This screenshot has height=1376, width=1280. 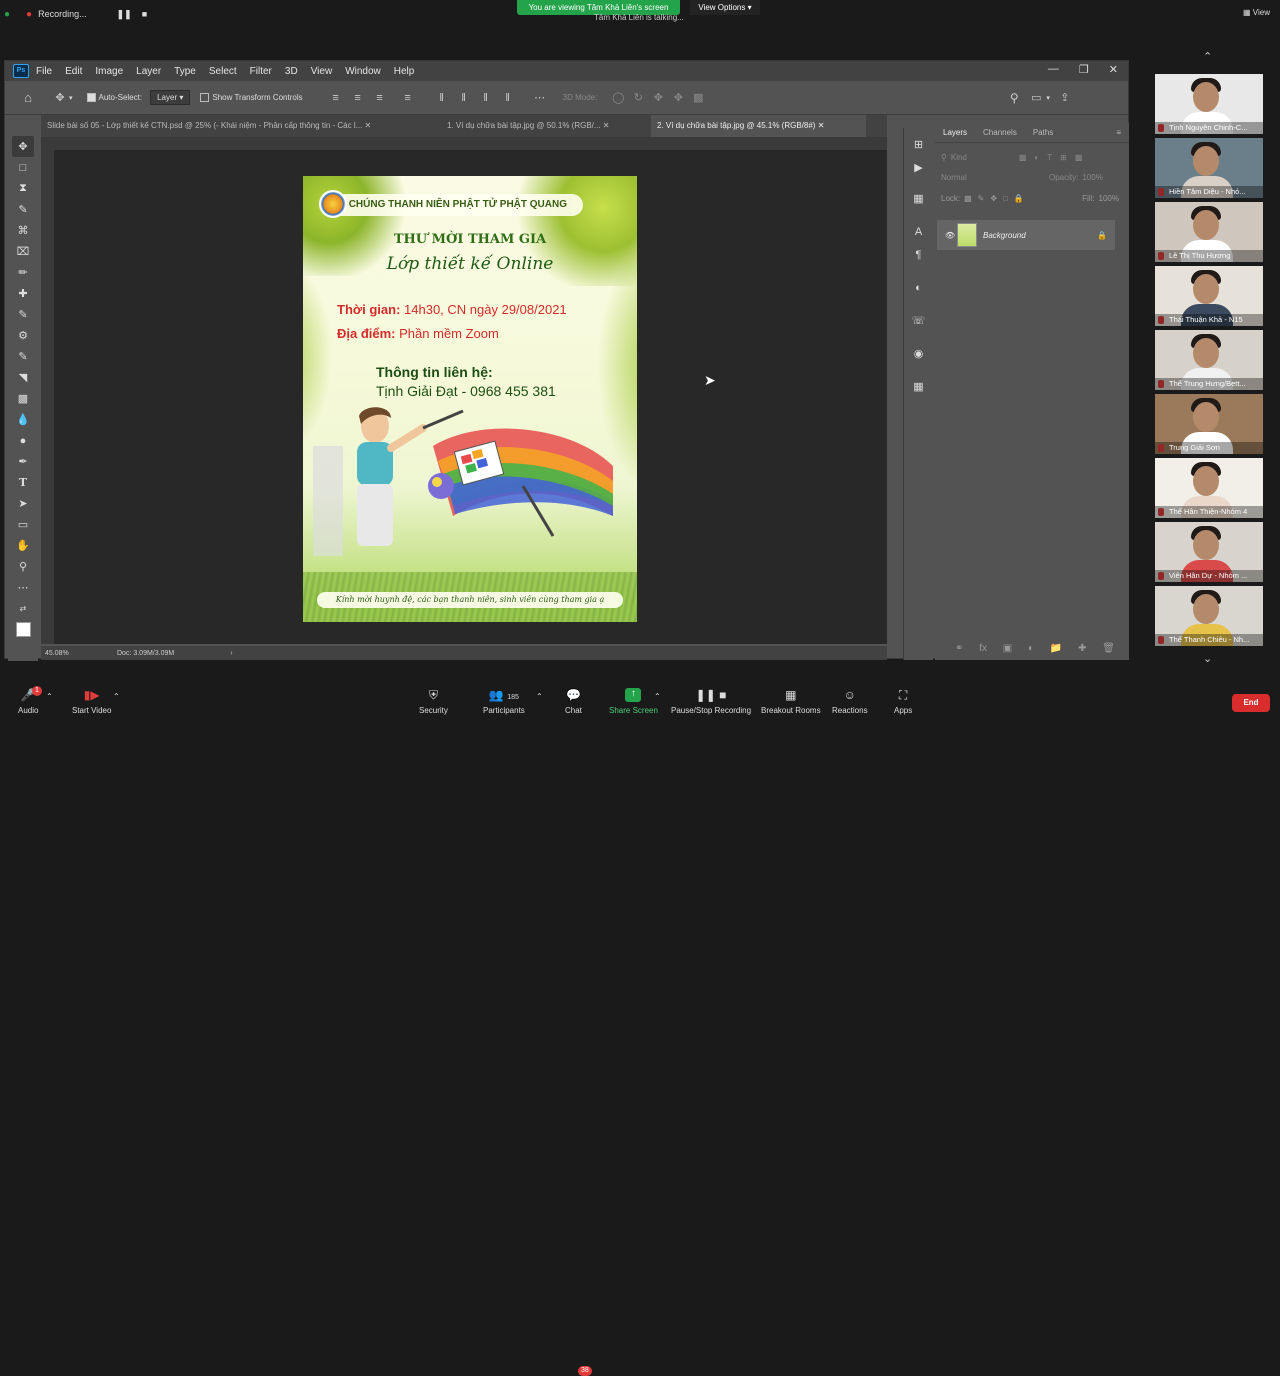 I want to click on participant-tile: Trung Giải Sơn, so click(x=1209, y=424).